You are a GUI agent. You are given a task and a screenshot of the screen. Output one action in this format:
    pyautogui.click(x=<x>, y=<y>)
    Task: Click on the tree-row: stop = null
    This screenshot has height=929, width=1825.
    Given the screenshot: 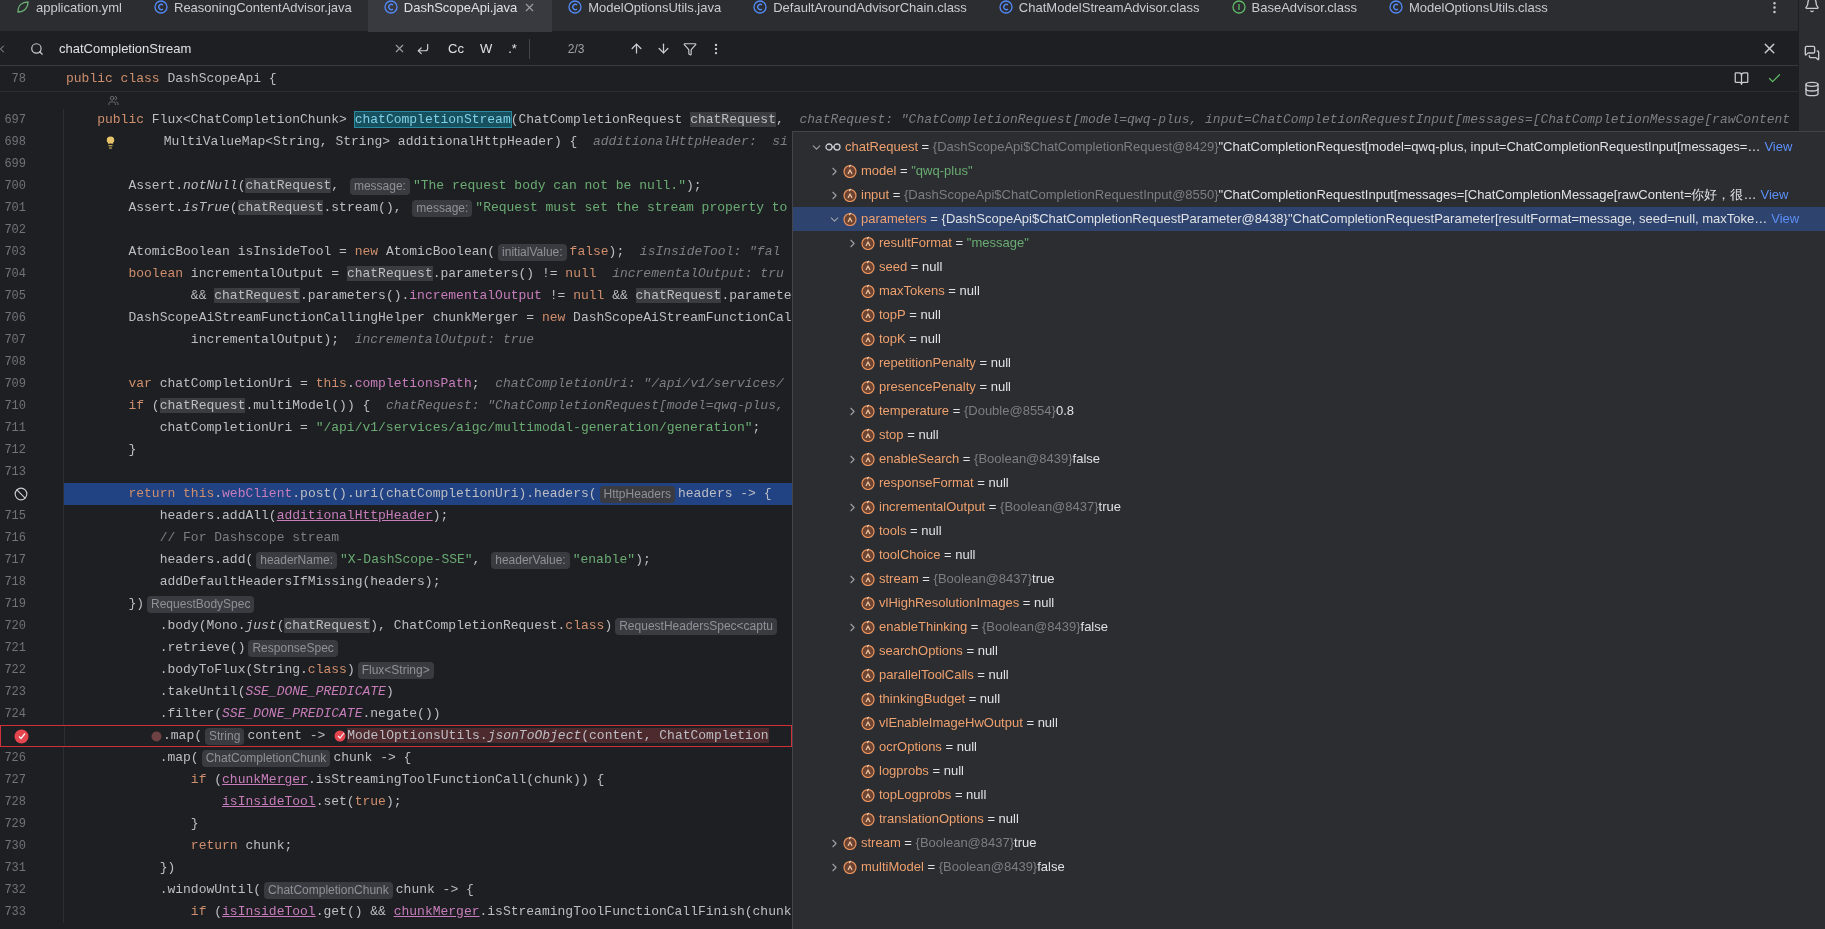 What is the action you would take?
    pyautogui.click(x=1309, y=435)
    